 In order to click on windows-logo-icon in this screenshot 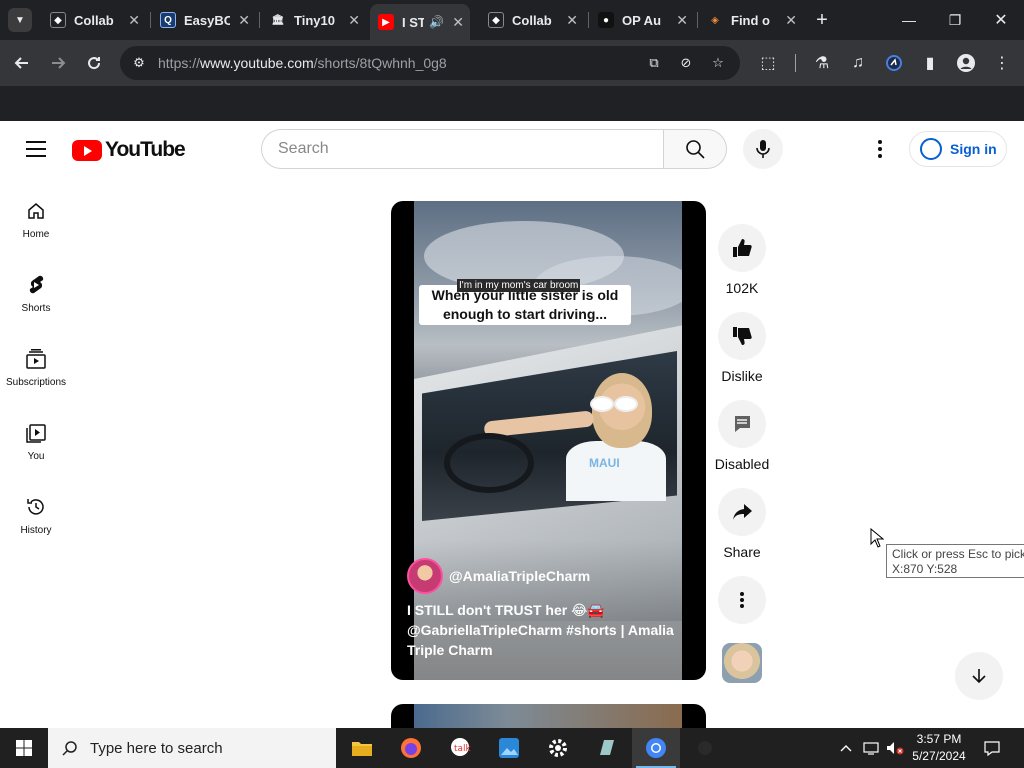, I will do `click(24, 748)`.